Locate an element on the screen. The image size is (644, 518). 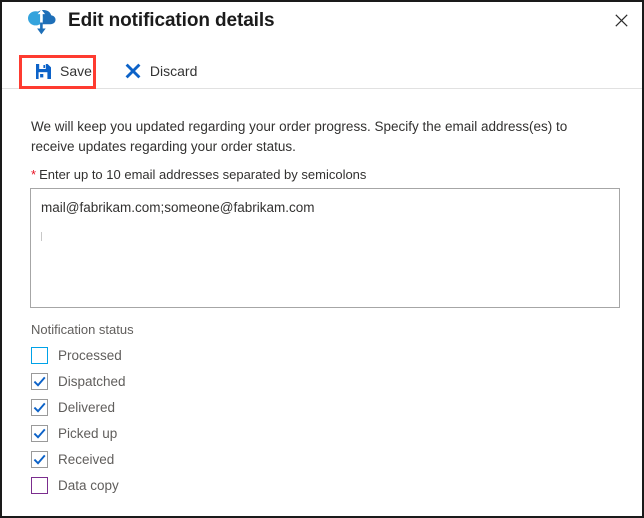
discard-button: Discard is located at coordinates (160, 71).